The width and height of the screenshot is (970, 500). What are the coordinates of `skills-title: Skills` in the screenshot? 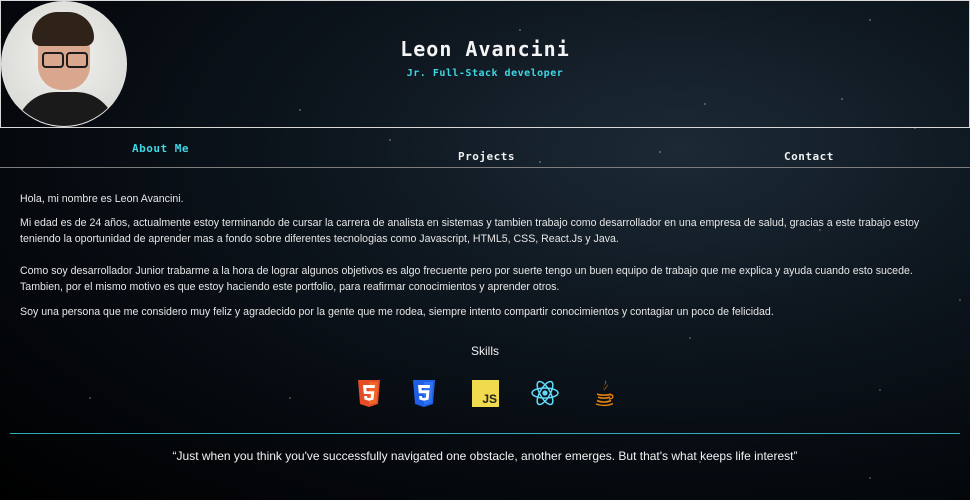 It's located at (484, 351).